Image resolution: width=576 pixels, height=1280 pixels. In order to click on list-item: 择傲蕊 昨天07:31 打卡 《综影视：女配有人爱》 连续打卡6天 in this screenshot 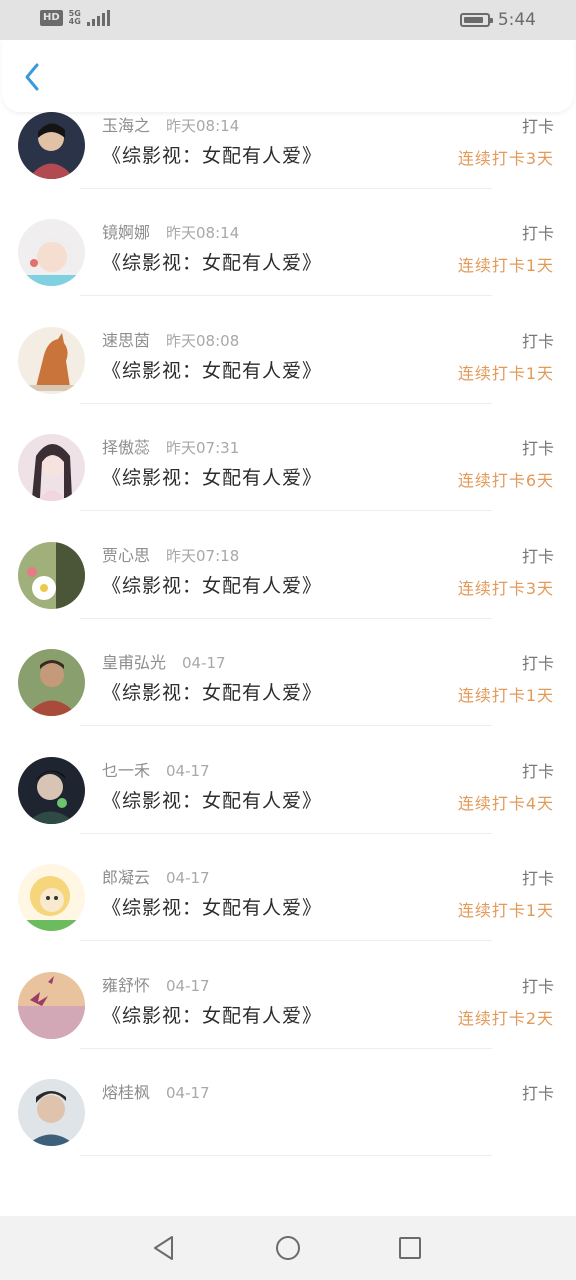, I will do `click(288, 484)`.